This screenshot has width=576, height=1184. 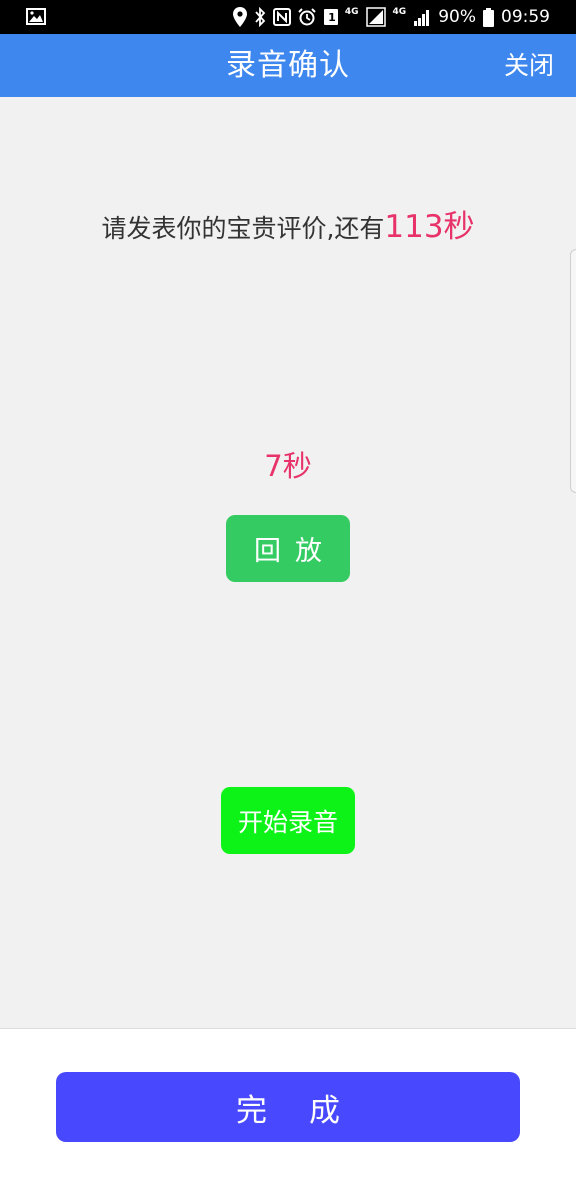 I want to click on status-icons: 1 4G 4G 90% 09:59, so click(x=391, y=17).